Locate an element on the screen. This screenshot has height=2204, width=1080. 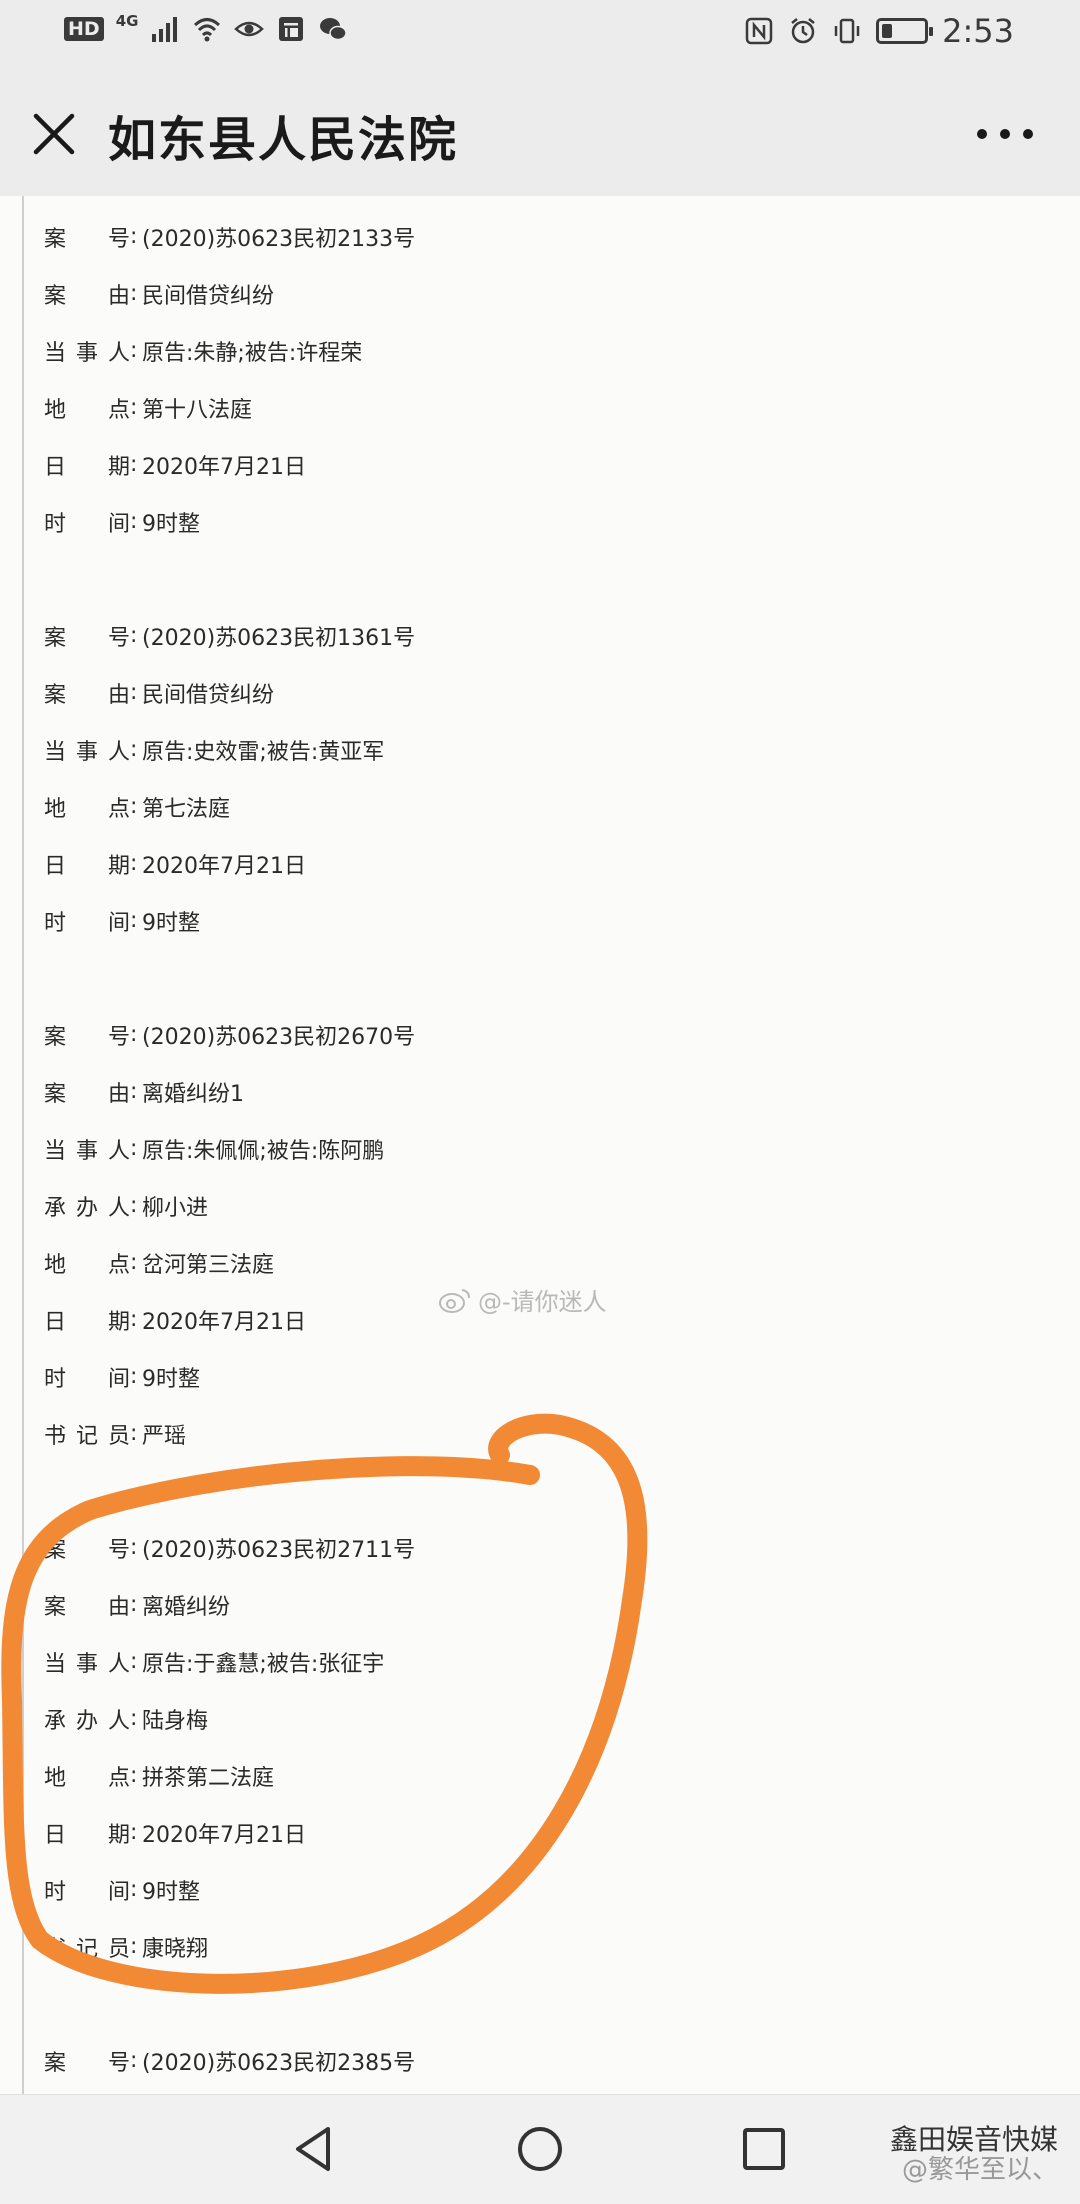
case-block: 案 号: (2020)苏0623民初2385号 is located at coordinates (562, 2060).